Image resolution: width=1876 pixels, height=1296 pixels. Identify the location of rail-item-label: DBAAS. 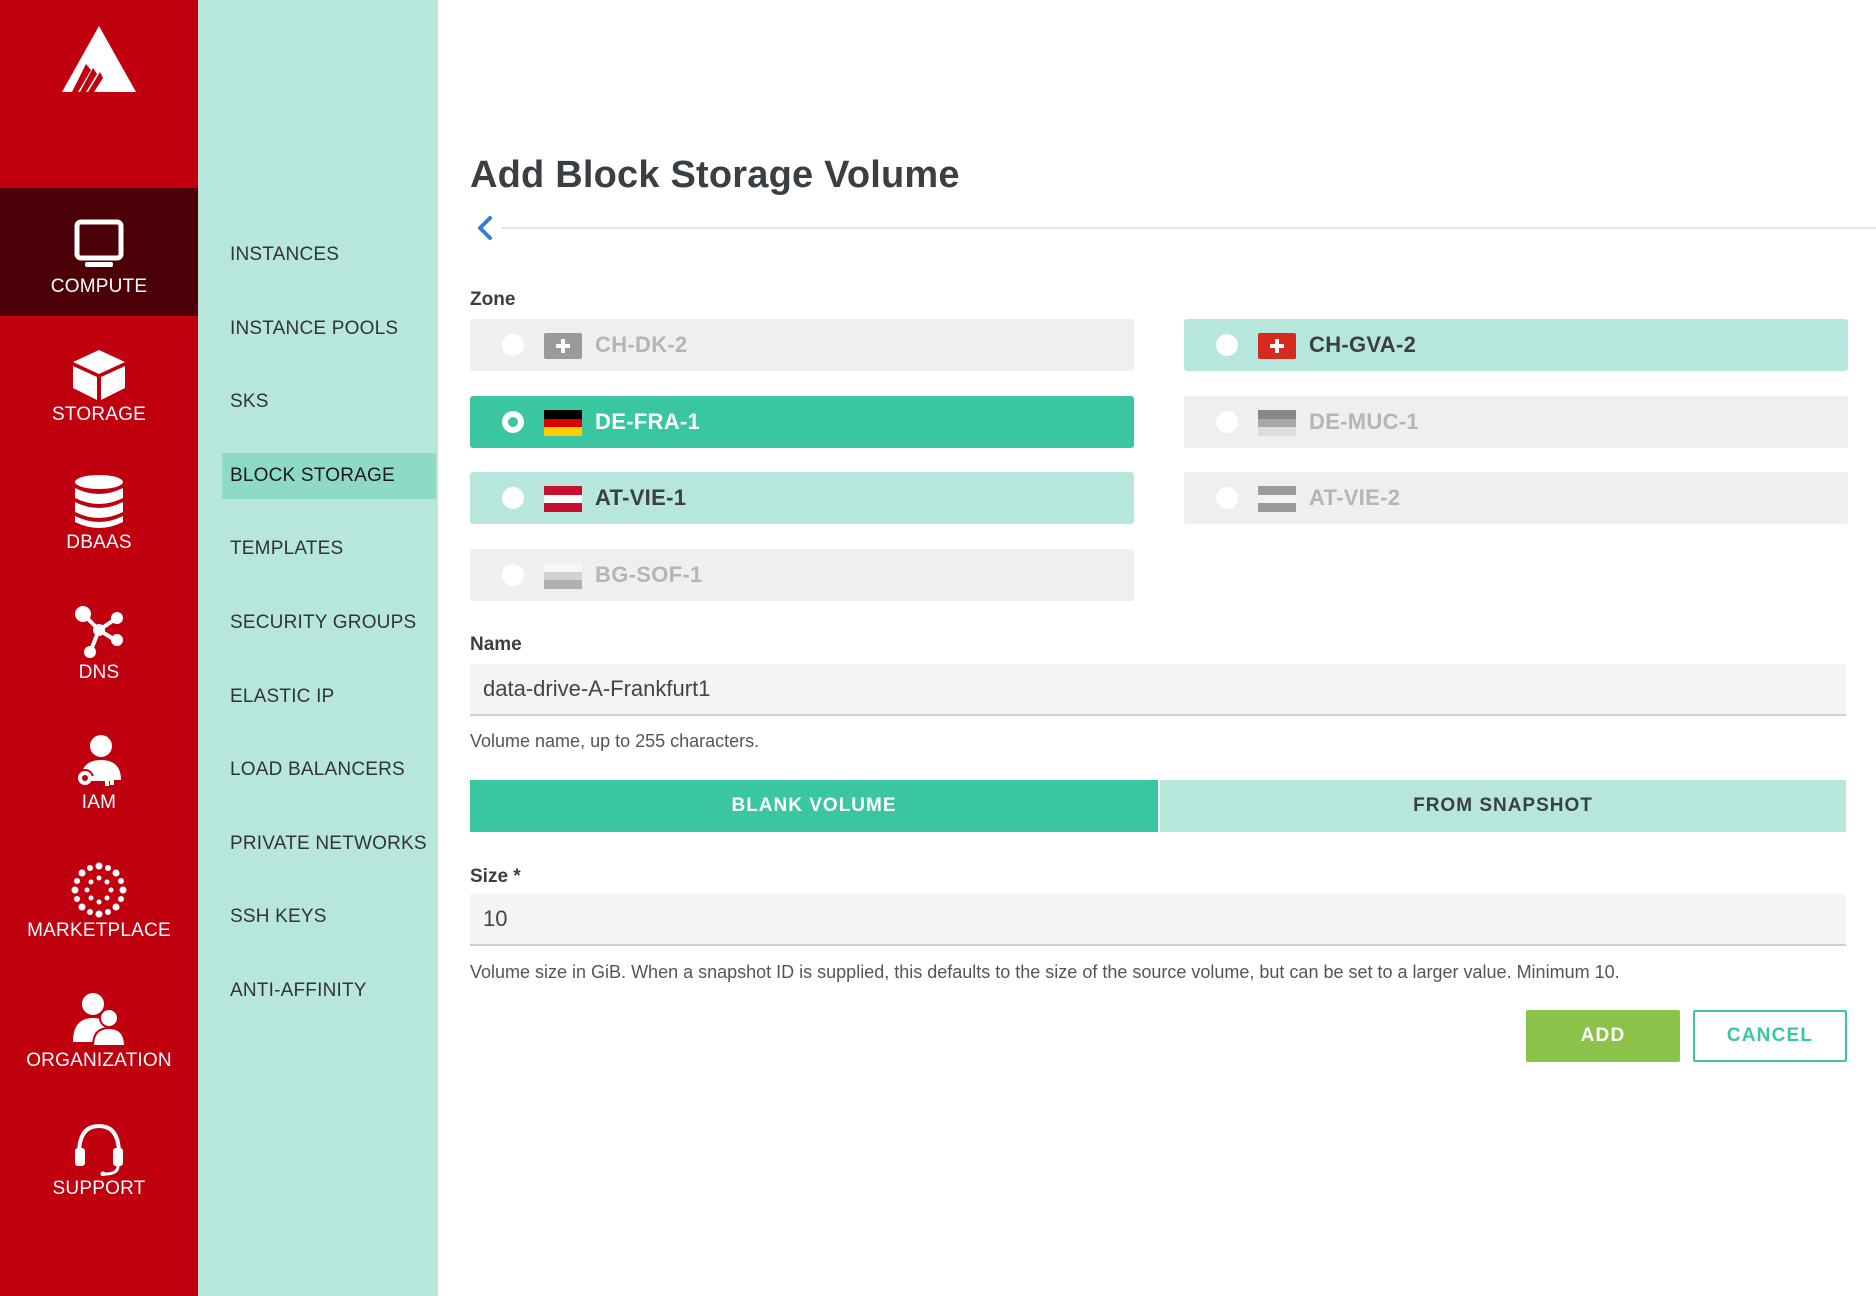
(99, 542).